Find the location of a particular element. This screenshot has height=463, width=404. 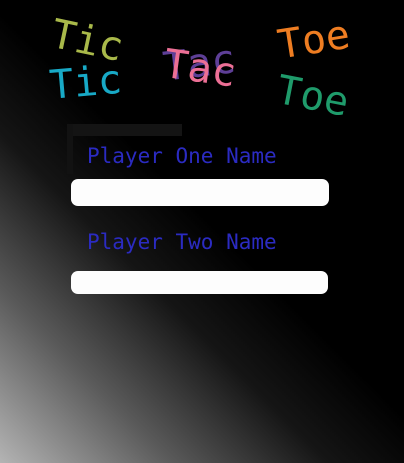

title-word-tic: Tic is located at coordinates (85, 82).